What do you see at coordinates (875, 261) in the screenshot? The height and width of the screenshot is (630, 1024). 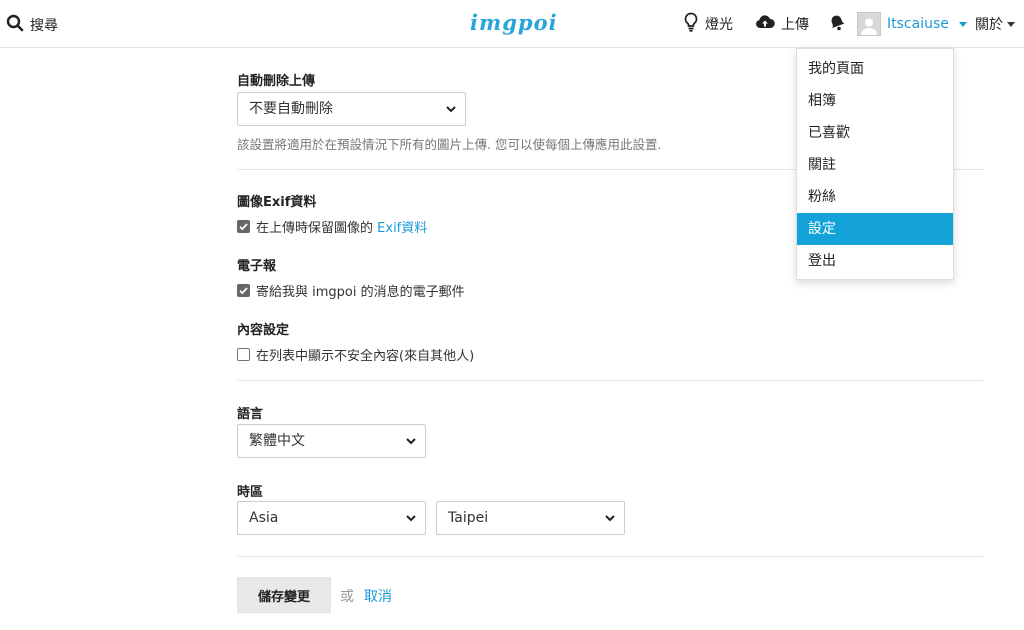 I see `menu-item-logout: 登出` at bounding box center [875, 261].